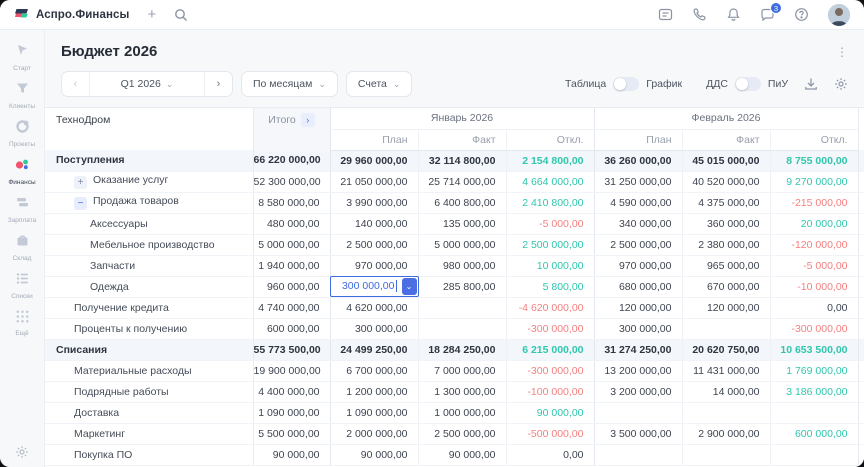 The image size is (864, 467). Describe the element at coordinates (218, 84) in the screenshot. I see `period-next-button: ›` at that location.